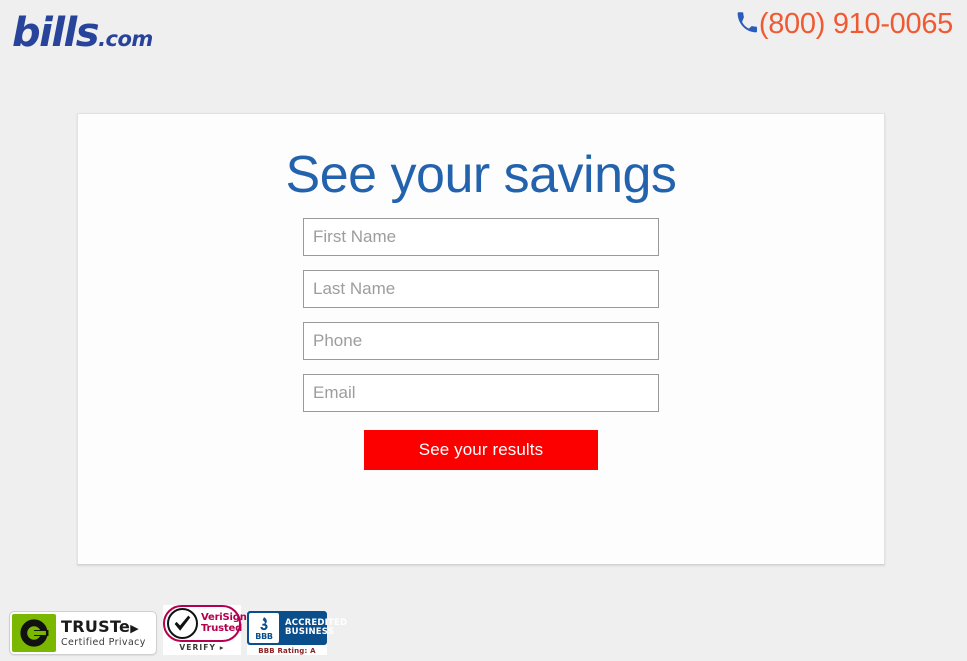  What do you see at coordinates (134, 628) in the screenshot?
I see `truste-caret-icon: ▶` at bounding box center [134, 628].